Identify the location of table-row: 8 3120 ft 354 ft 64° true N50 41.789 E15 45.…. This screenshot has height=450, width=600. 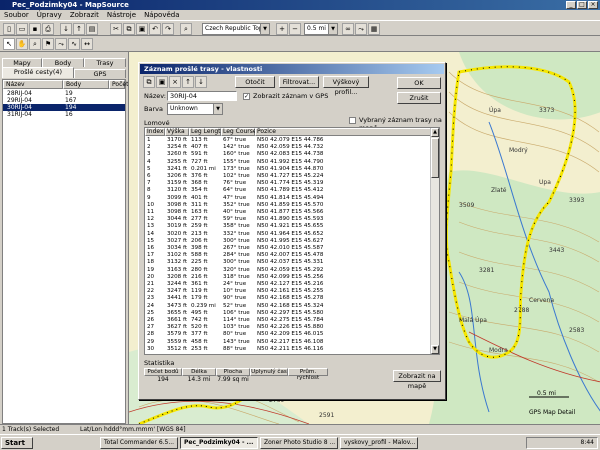
(288, 190).